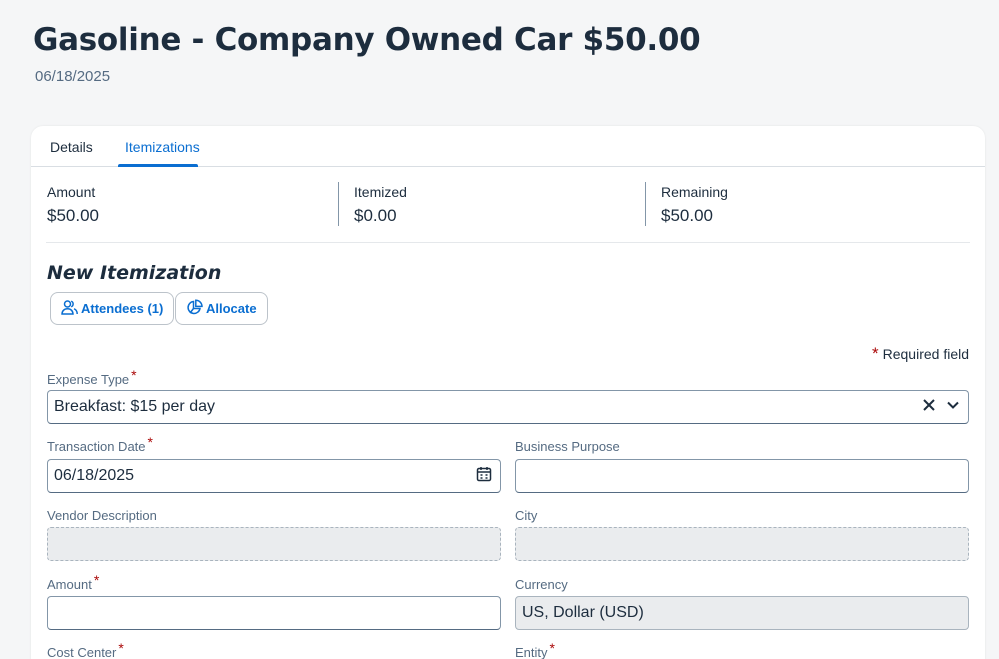  What do you see at coordinates (929, 407) in the screenshot?
I see `clear-icon` at bounding box center [929, 407].